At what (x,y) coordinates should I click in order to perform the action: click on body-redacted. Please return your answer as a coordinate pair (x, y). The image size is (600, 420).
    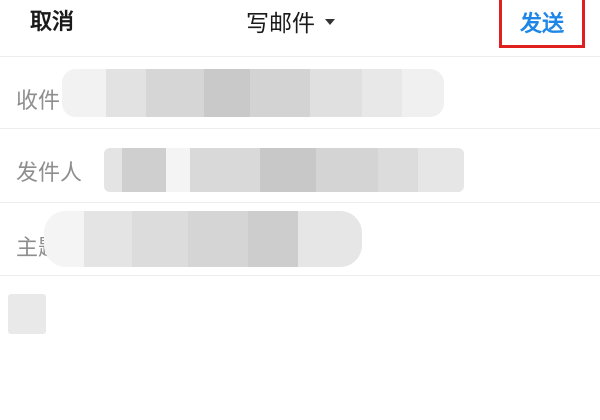
    Looking at the image, I should click on (27, 314).